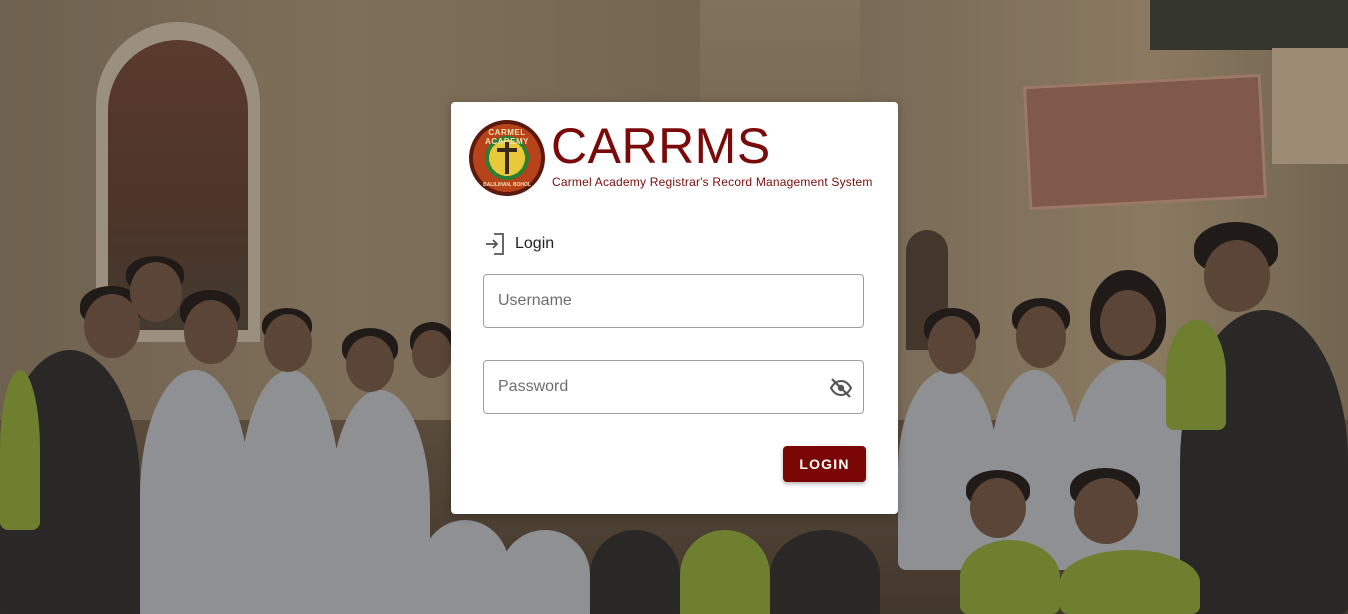  I want to click on login-heading: Login, so click(519, 244).